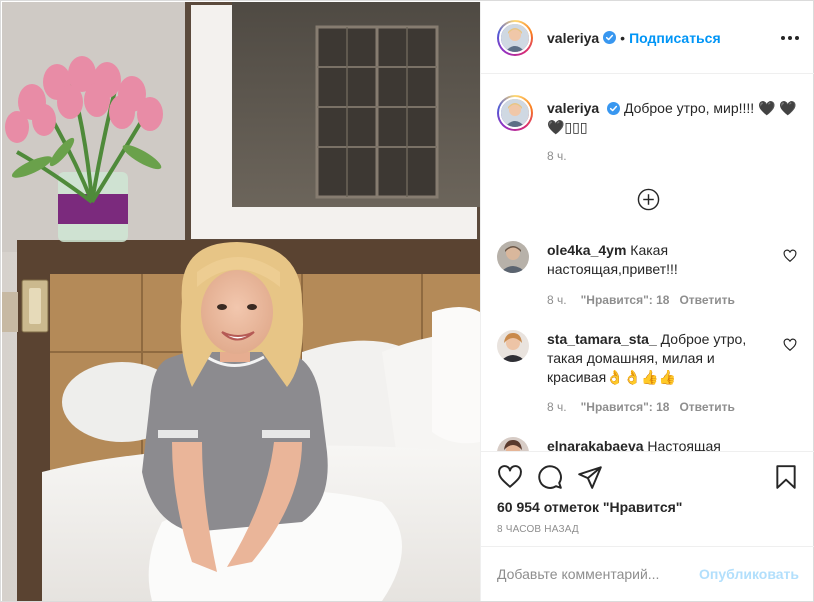 The image size is (814, 602). Describe the element at coordinates (590, 477) in the screenshot. I see `share-plane-icon` at that location.